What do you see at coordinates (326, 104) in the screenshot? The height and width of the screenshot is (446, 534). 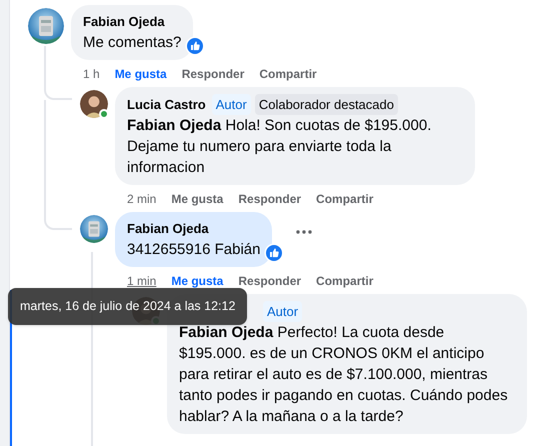 I see `contributor-badge: Colaborador destacado` at bounding box center [326, 104].